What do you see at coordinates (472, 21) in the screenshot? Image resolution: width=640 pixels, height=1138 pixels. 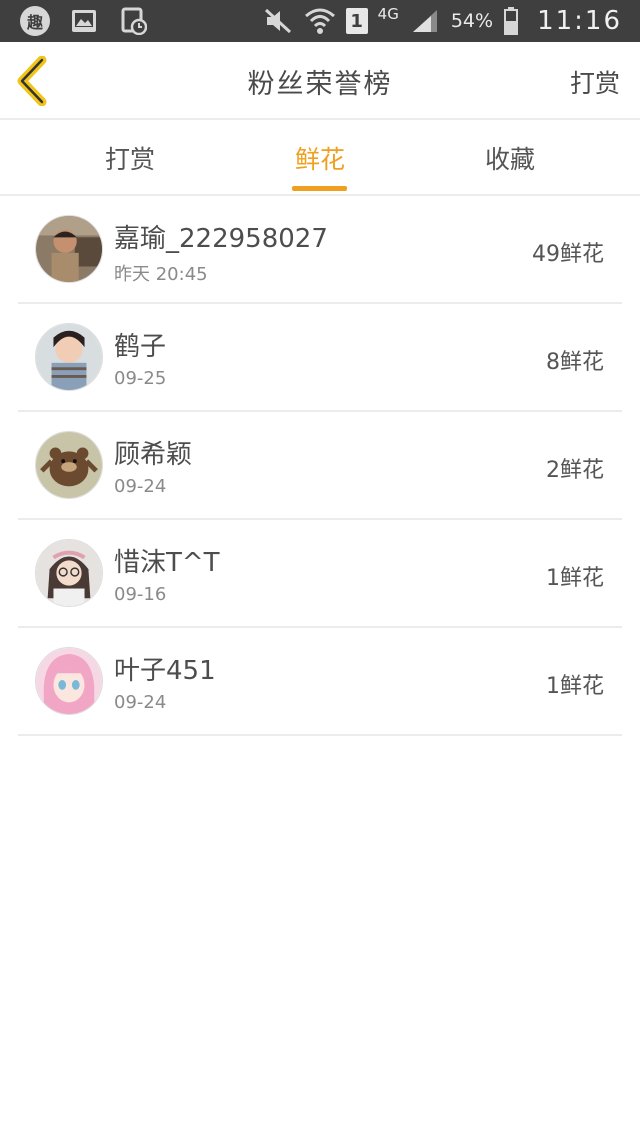 I see `battery-percentage: 54%` at bounding box center [472, 21].